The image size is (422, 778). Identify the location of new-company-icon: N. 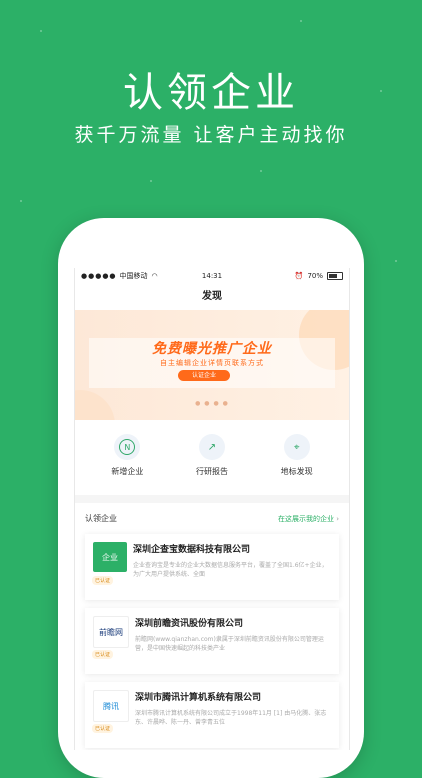
(127, 447).